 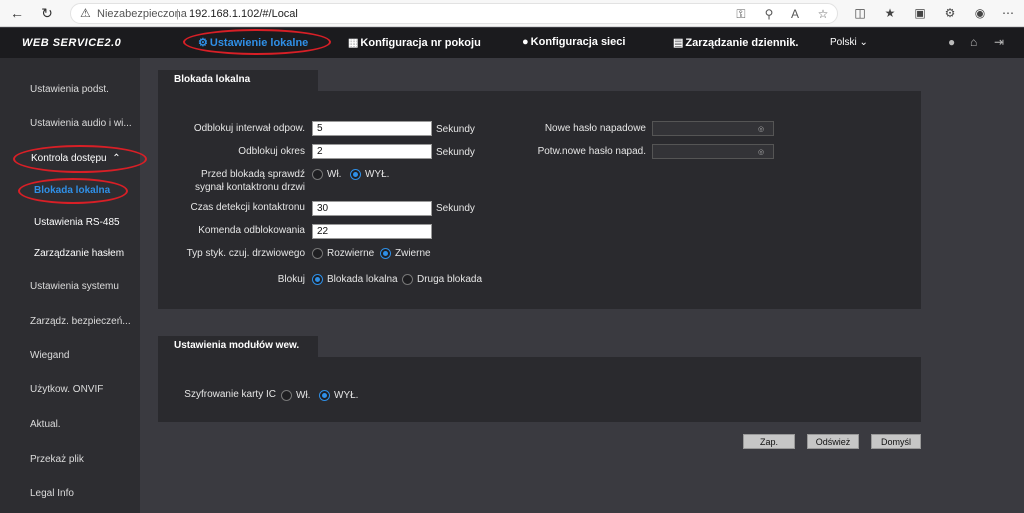 What do you see at coordinates (920, 13) in the screenshot?
I see `collections-icon: ▣` at bounding box center [920, 13].